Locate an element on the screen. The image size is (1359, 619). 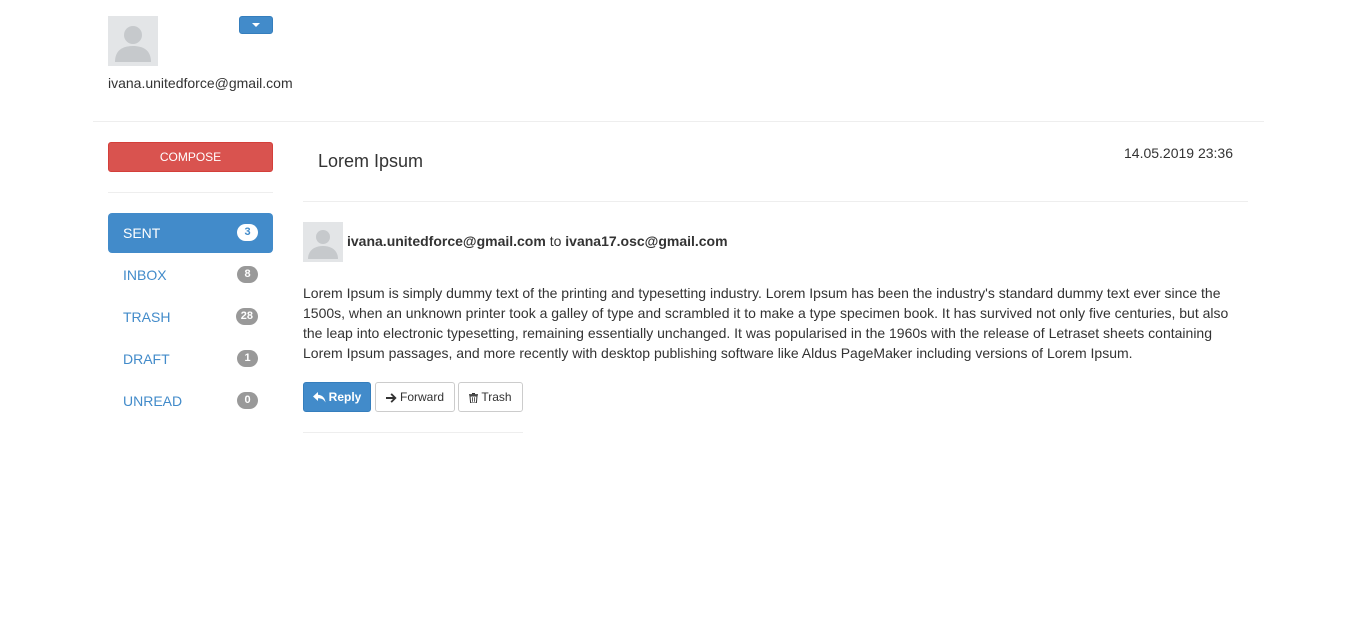
forward-button: Forward is located at coordinates (415, 397).